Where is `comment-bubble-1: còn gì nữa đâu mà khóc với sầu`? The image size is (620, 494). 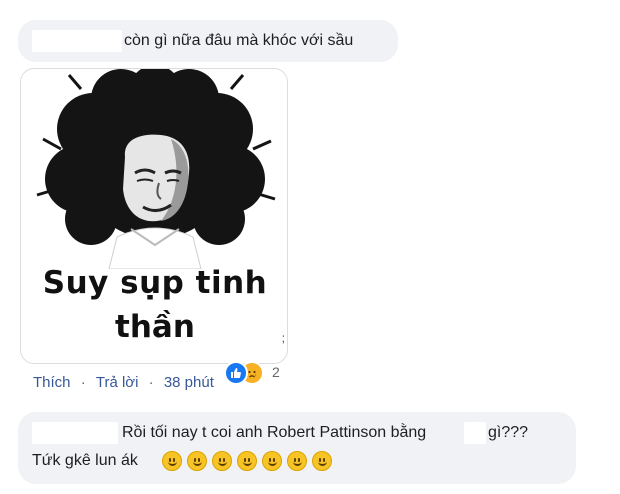 comment-bubble-1: còn gì nữa đâu mà khóc với sầu is located at coordinates (208, 41).